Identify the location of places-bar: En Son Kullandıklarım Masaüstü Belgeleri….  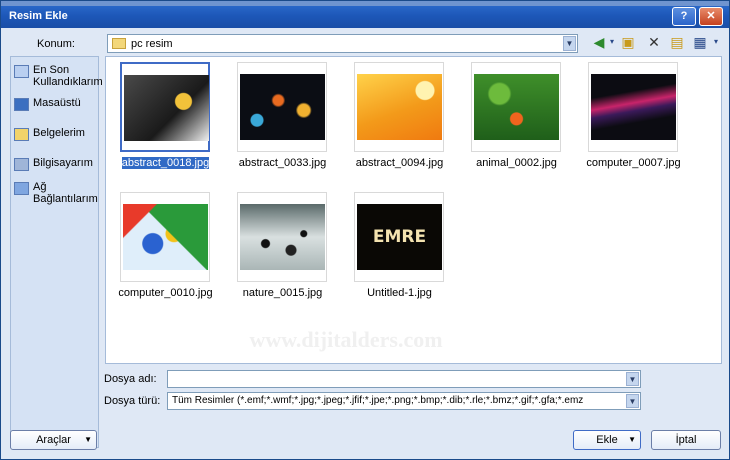
(56, 252).